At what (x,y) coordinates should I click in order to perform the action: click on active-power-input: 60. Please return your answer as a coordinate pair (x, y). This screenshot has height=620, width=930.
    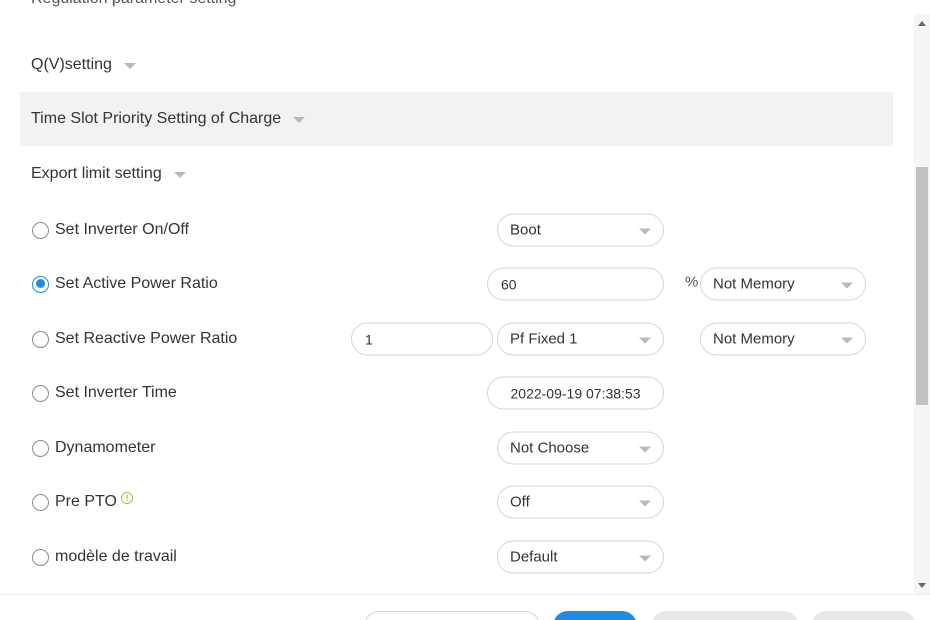
    Looking at the image, I should click on (575, 284).